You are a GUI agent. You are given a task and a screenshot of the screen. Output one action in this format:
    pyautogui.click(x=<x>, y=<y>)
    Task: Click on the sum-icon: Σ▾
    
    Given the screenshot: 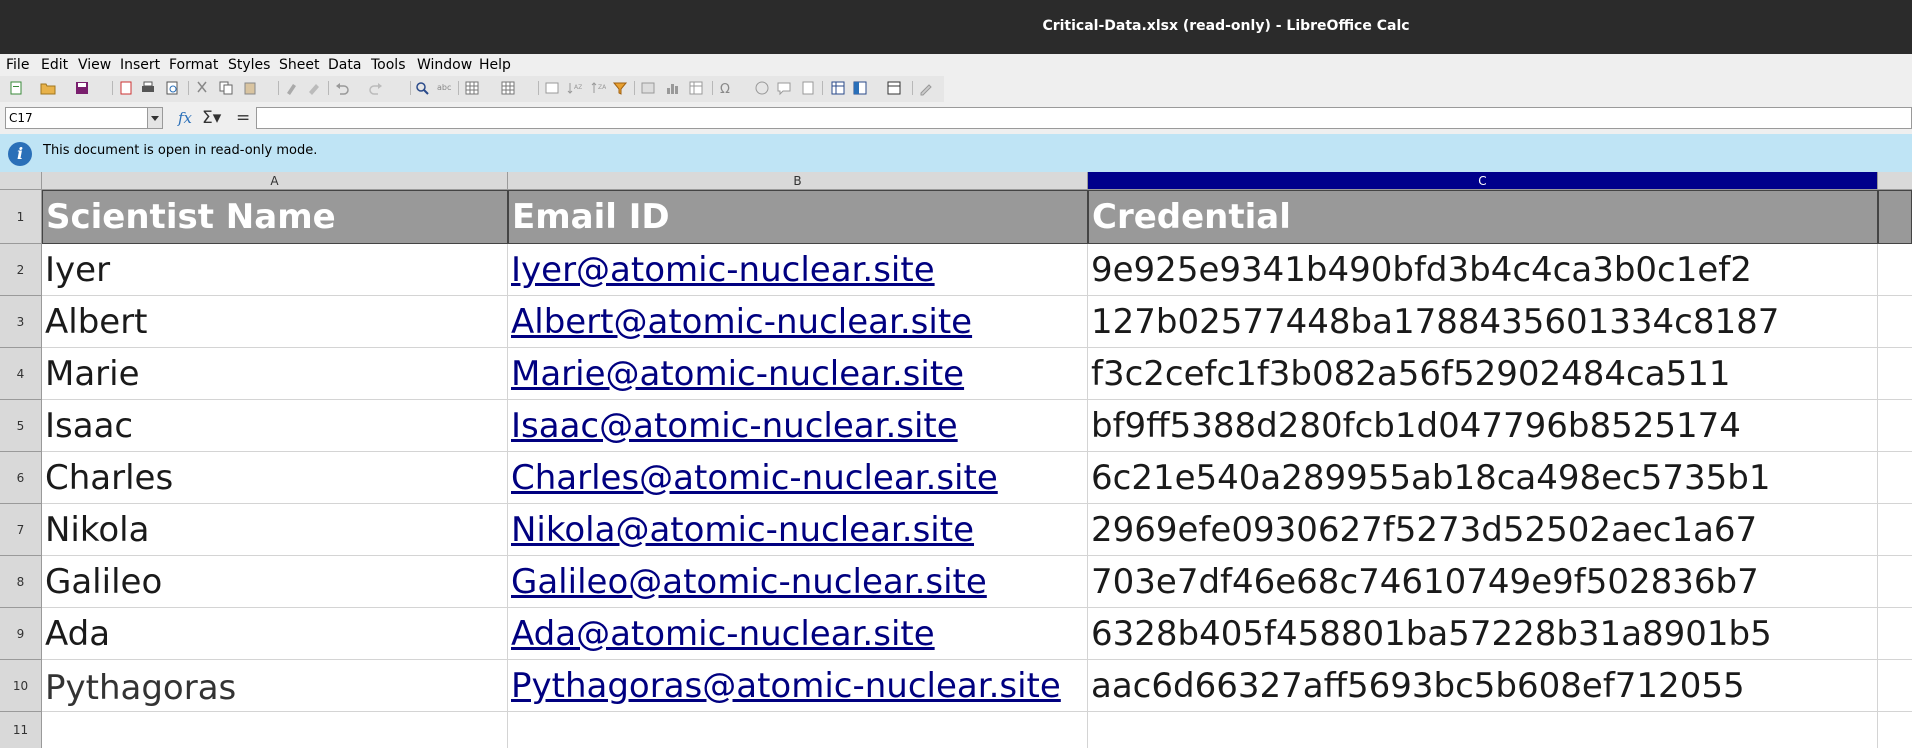 What is the action you would take?
    pyautogui.click(x=211, y=118)
    